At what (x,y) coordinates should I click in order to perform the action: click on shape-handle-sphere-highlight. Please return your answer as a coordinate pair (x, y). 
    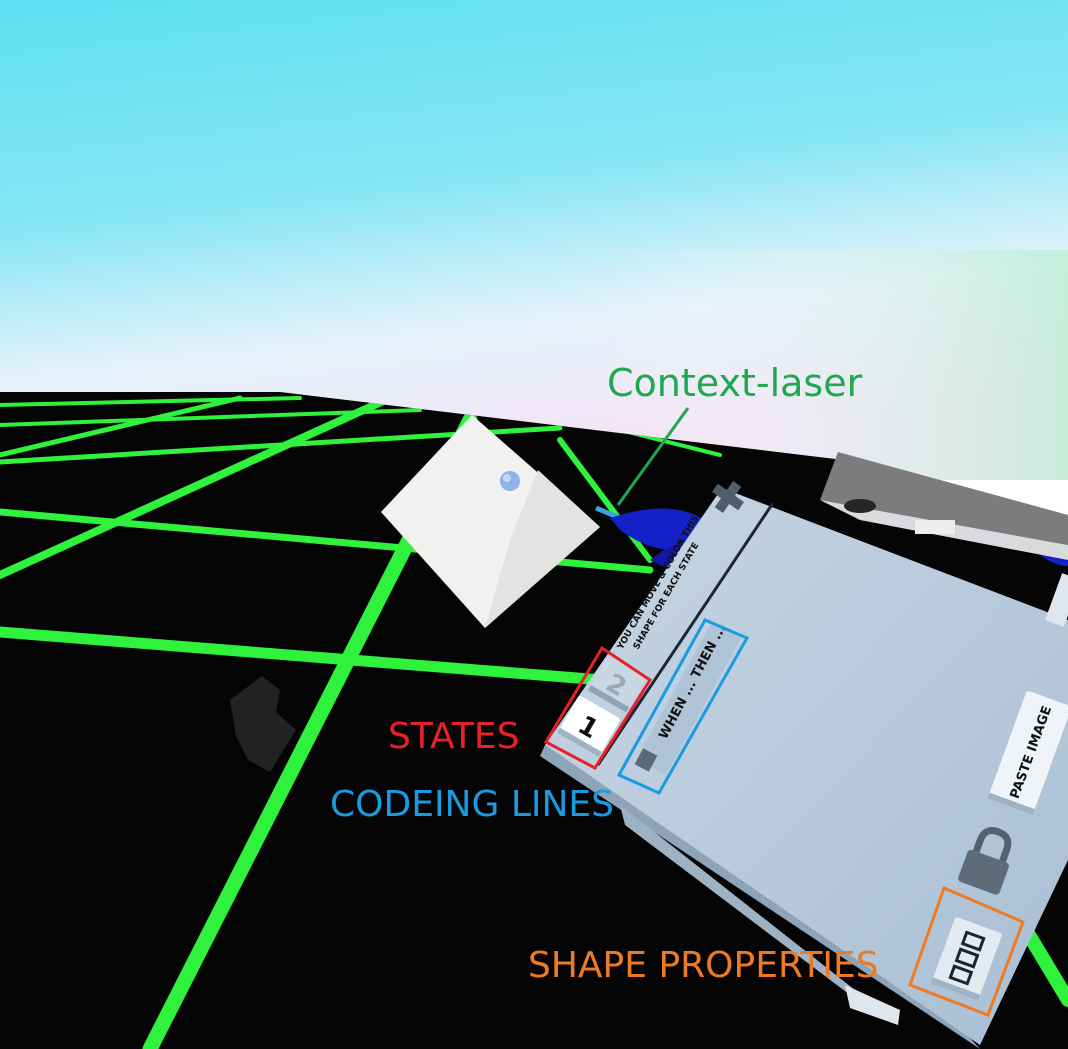
    Looking at the image, I should click on (507, 478).